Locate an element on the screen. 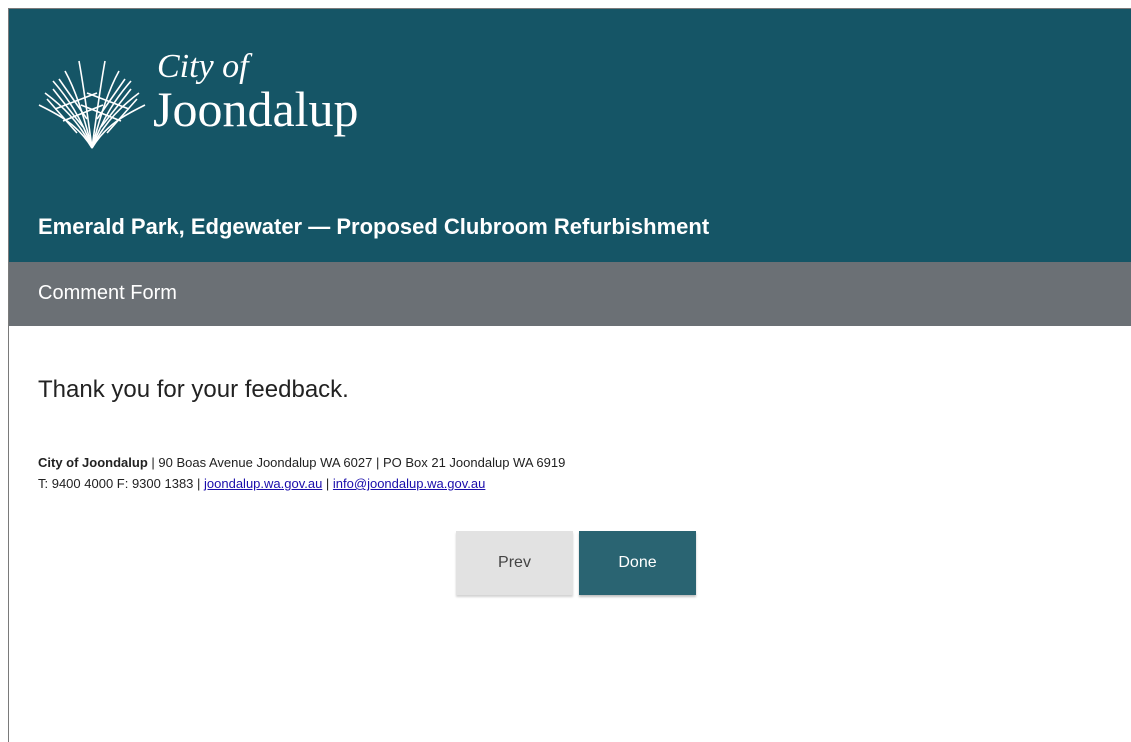 The image size is (1131, 742). logo-text-joondalup: Joondalup is located at coordinates (256, 109).